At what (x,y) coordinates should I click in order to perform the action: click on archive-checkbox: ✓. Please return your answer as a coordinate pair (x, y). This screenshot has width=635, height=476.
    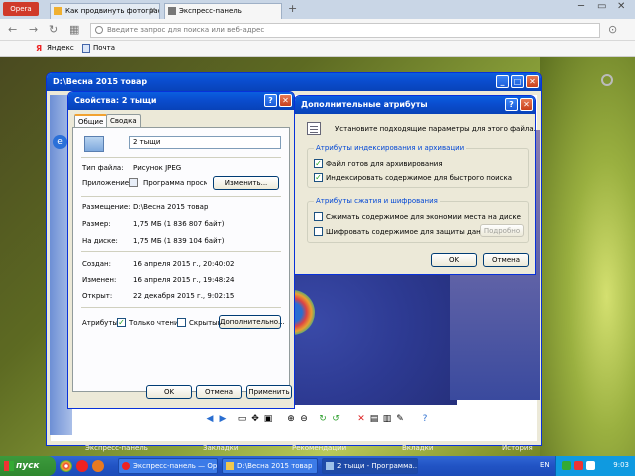
    Looking at the image, I should click on (318, 163).